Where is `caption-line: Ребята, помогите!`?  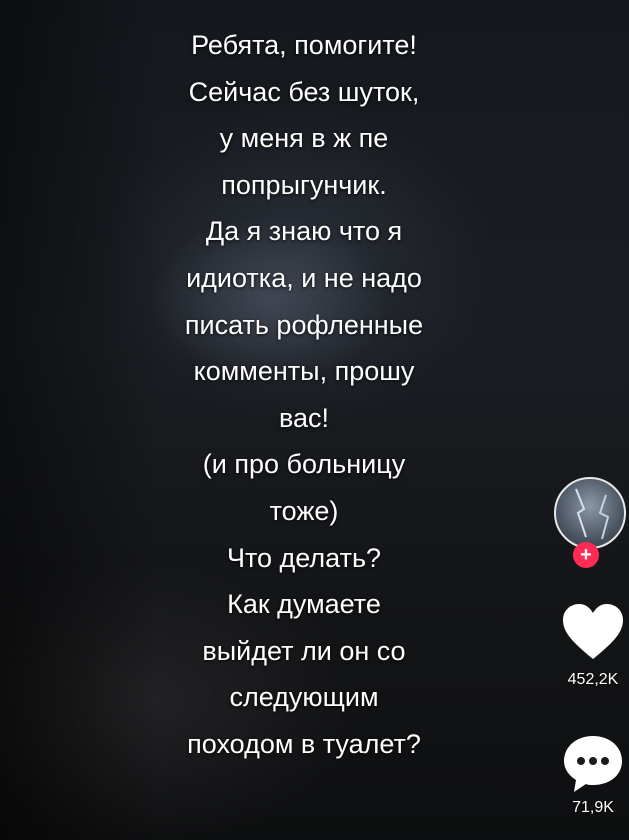
caption-line: Ребята, помогите! is located at coordinates (304, 45).